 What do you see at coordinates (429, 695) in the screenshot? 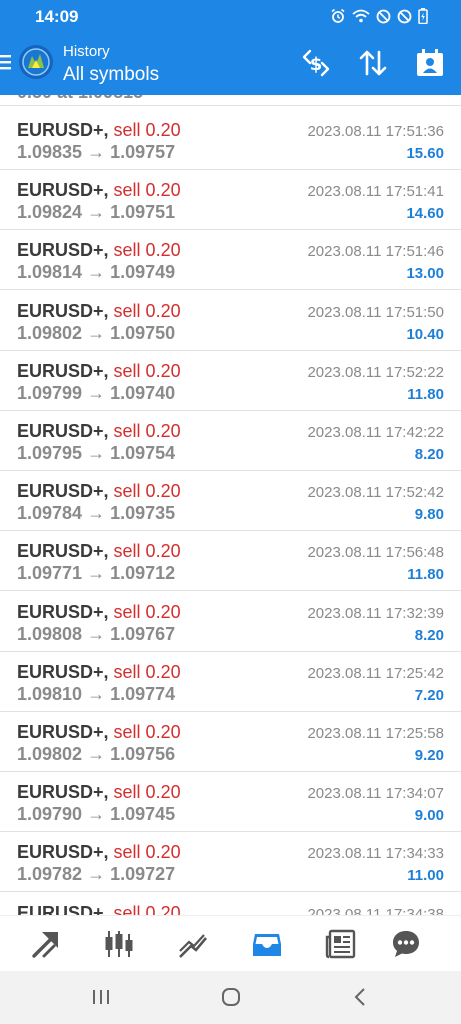
I see `trade-profit: 7.20` at bounding box center [429, 695].